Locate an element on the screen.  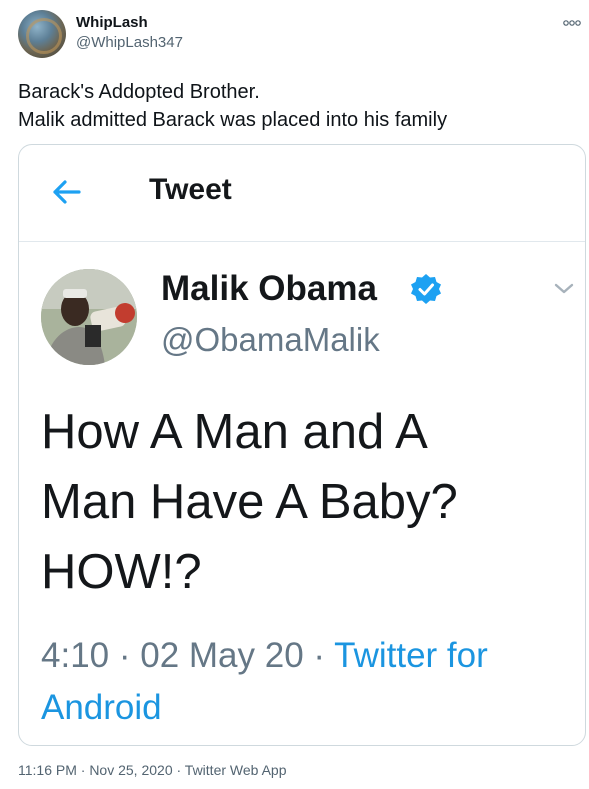
embed-text-line: How A Man and A is located at coordinates (234, 432).